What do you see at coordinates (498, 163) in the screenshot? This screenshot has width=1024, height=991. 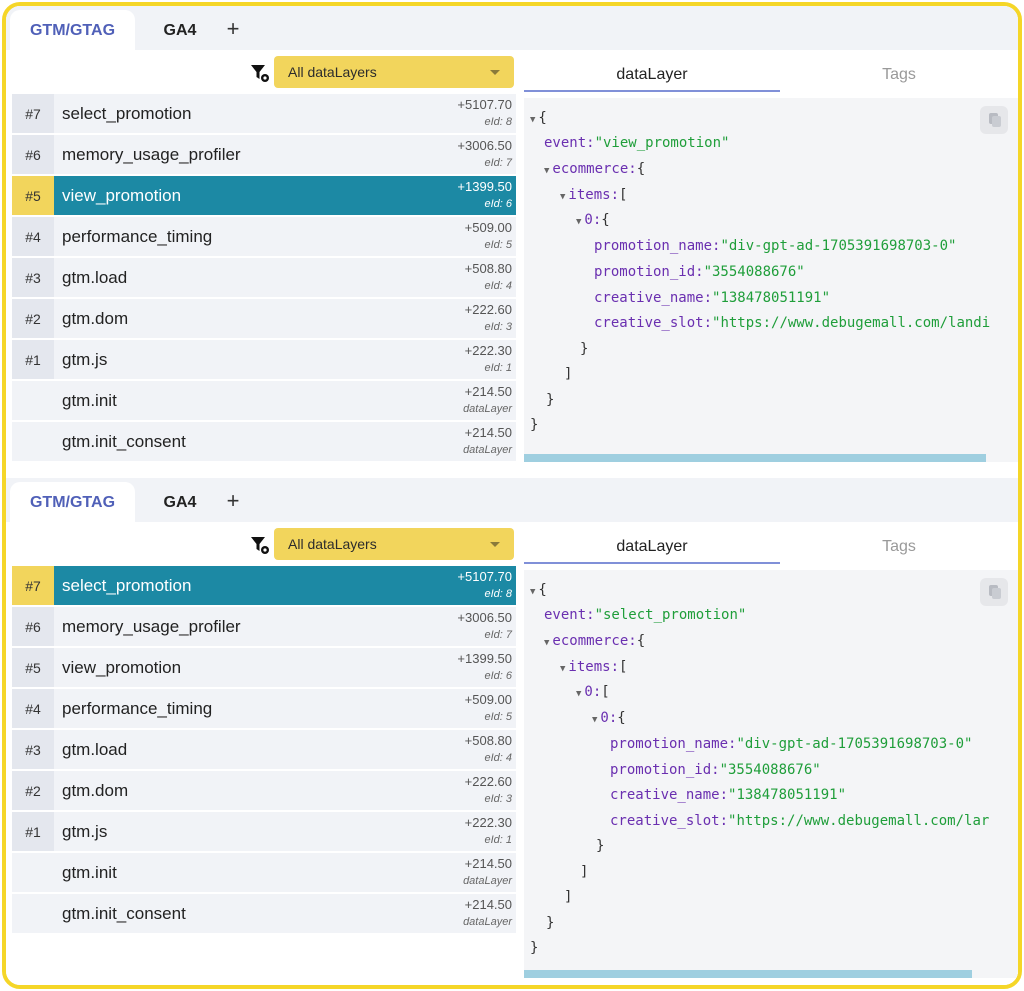 I see `event-id: eId: 7` at bounding box center [498, 163].